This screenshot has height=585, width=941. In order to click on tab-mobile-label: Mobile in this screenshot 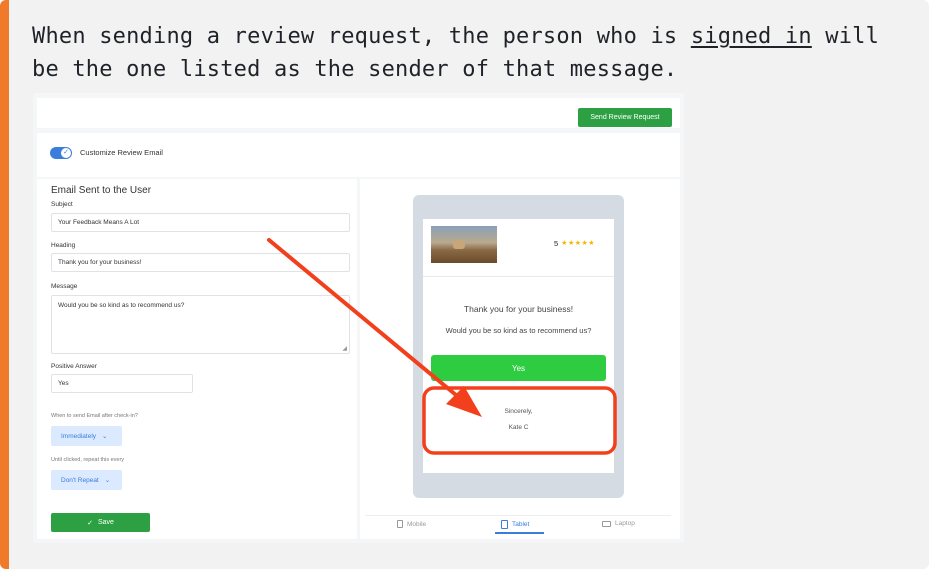, I will do `click(417, 524)`.